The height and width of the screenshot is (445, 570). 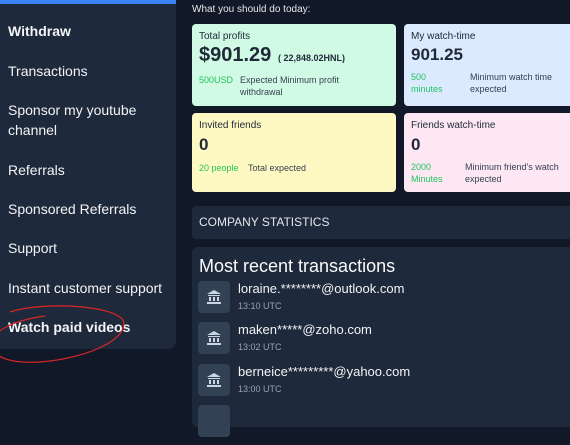 What do you see at coordinates (85, 288) in the screenshot?
I see `sidebar-item-instant-support: Instant customer support` at bounding box center [85, 288].